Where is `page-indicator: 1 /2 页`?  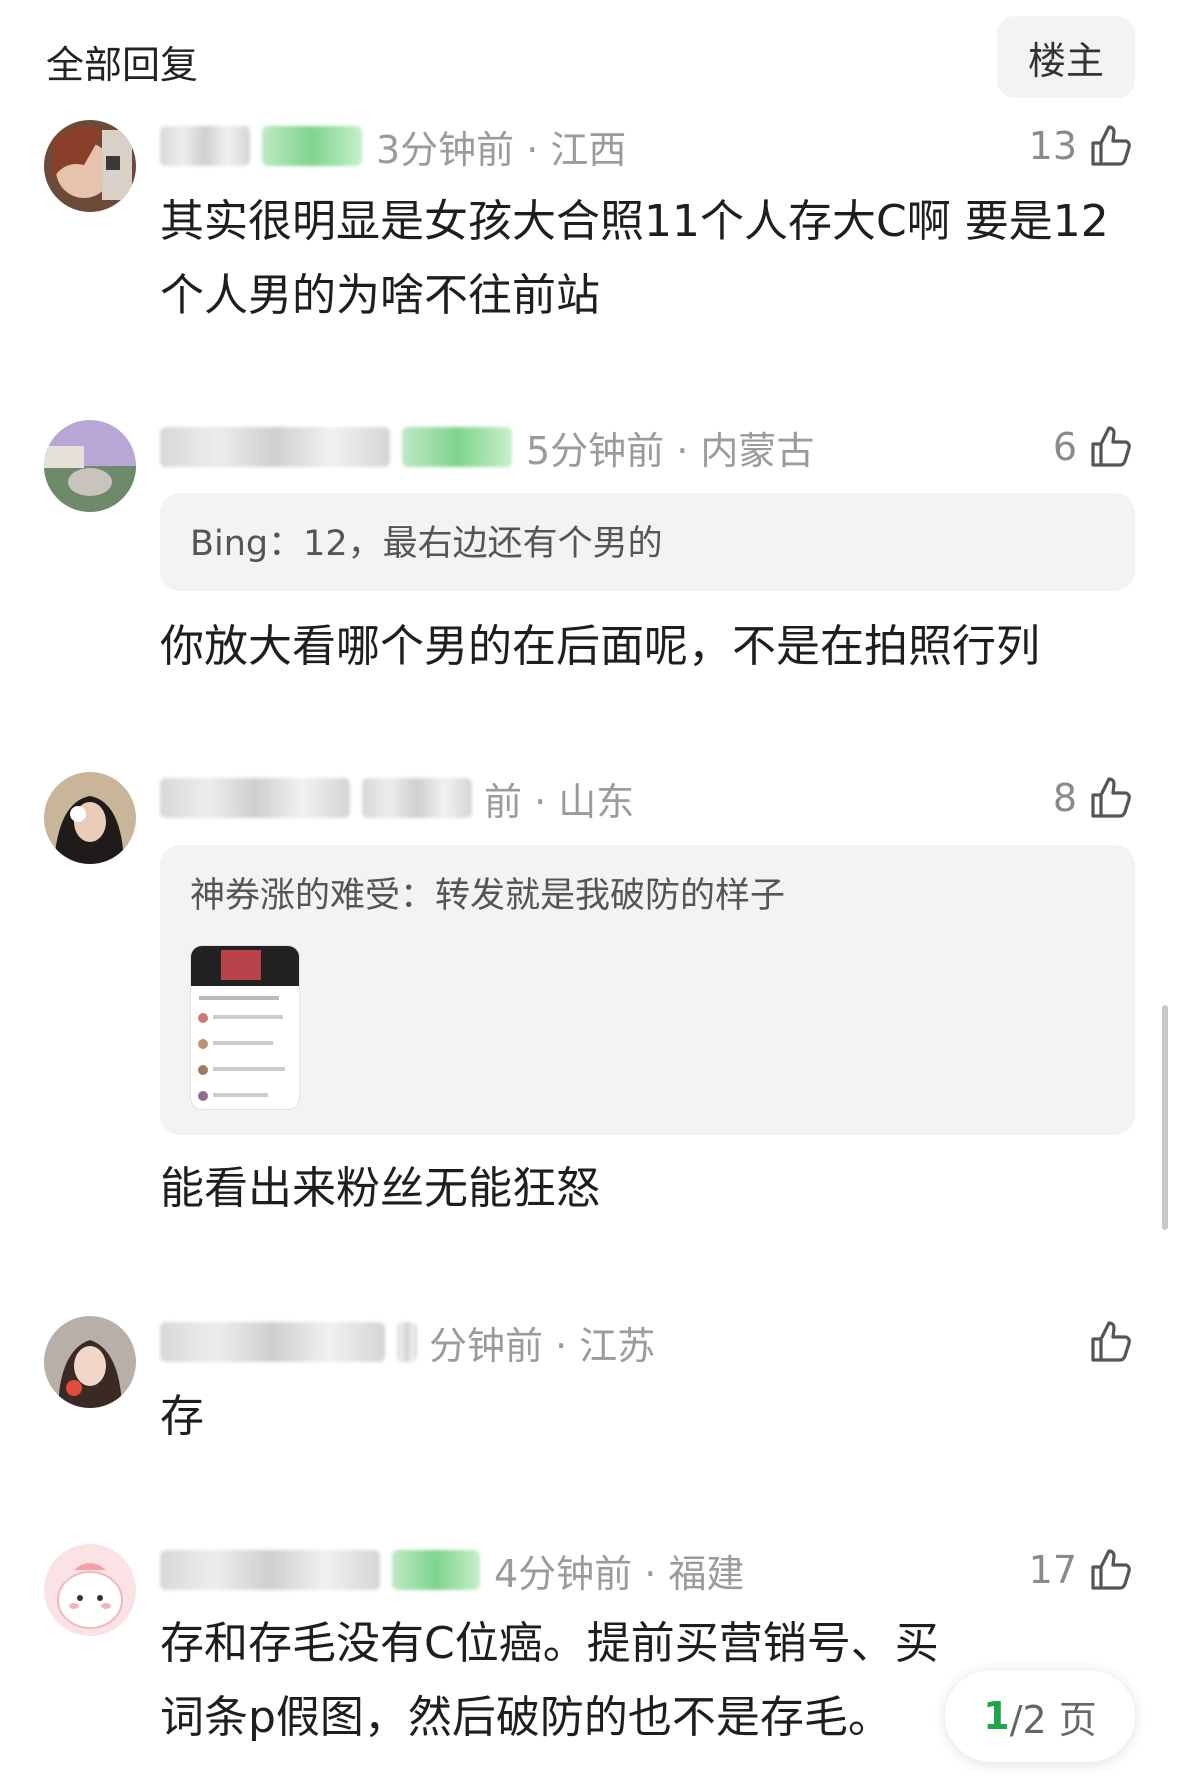 page-indicator: 1 /2 页 is located at coordinates (1040, 1716).